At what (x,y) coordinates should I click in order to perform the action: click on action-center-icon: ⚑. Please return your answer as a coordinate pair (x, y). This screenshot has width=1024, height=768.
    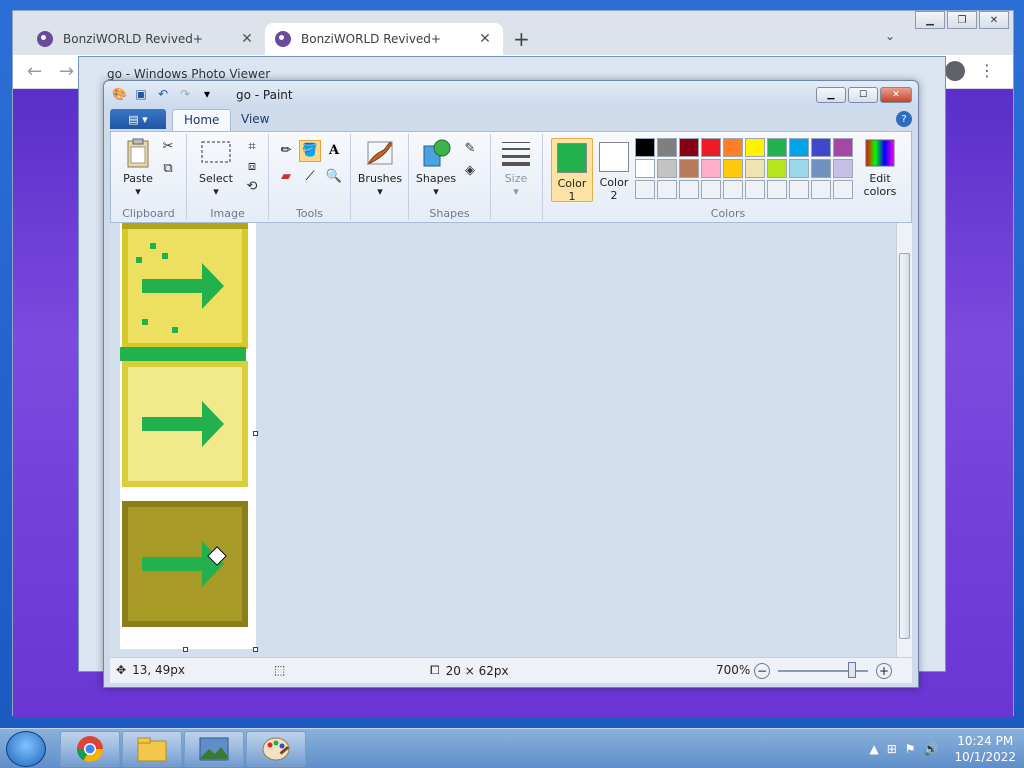
    Looking at the image, I should click on (910, 749).